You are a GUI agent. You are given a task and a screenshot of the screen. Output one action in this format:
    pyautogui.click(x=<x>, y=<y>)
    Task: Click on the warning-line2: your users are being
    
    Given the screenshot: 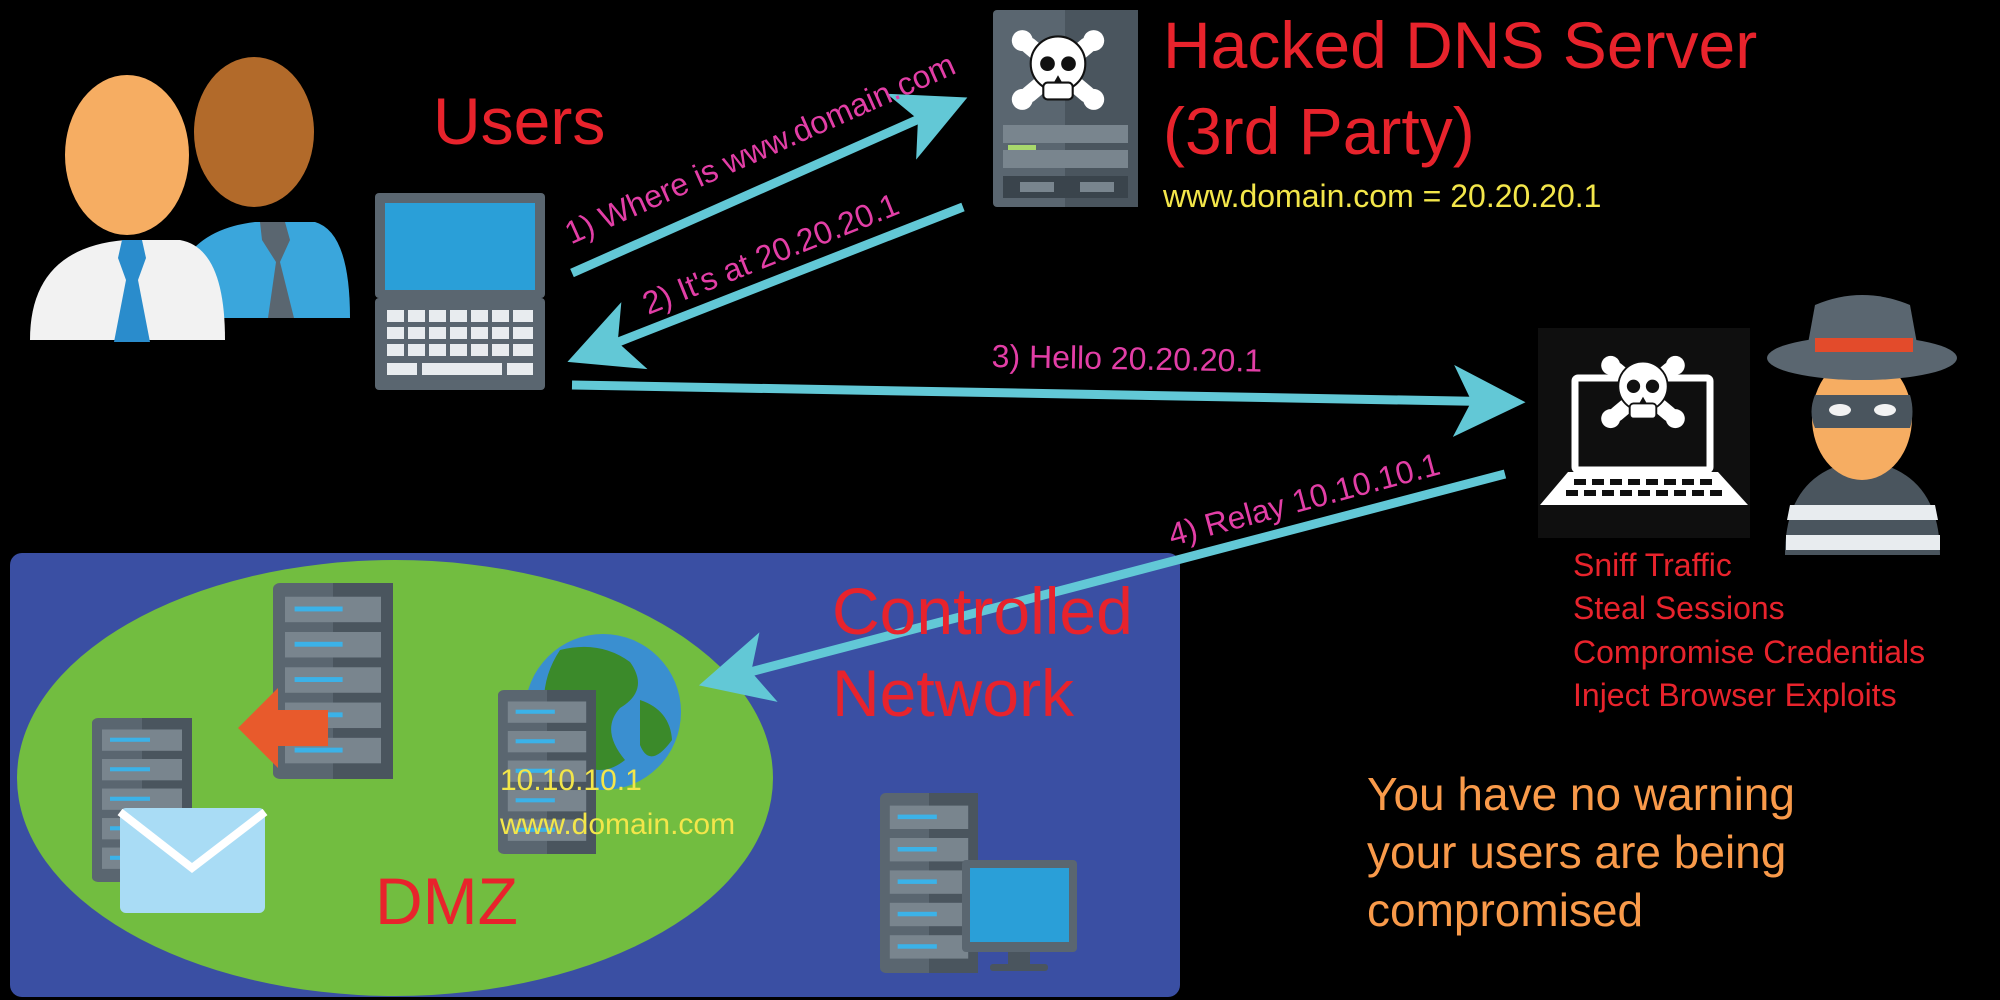 What is the action you would take?
    pyautogui.click(x=1577, y=852)
    